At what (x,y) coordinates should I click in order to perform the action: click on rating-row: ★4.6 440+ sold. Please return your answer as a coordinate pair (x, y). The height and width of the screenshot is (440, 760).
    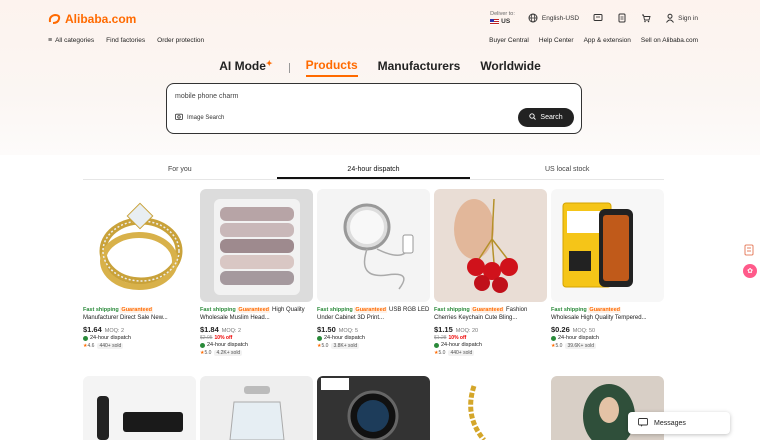
    Looking at the image, I should click on (139, 346).